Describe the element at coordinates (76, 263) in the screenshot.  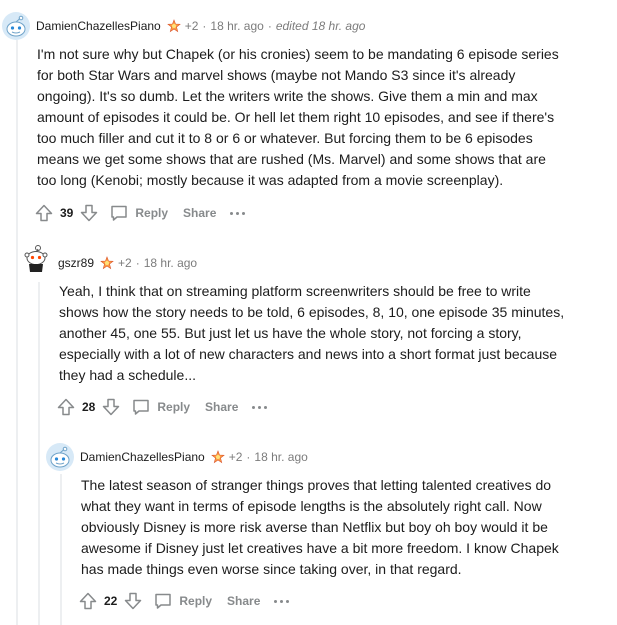
I see `comment-author: gszr89` at that location.